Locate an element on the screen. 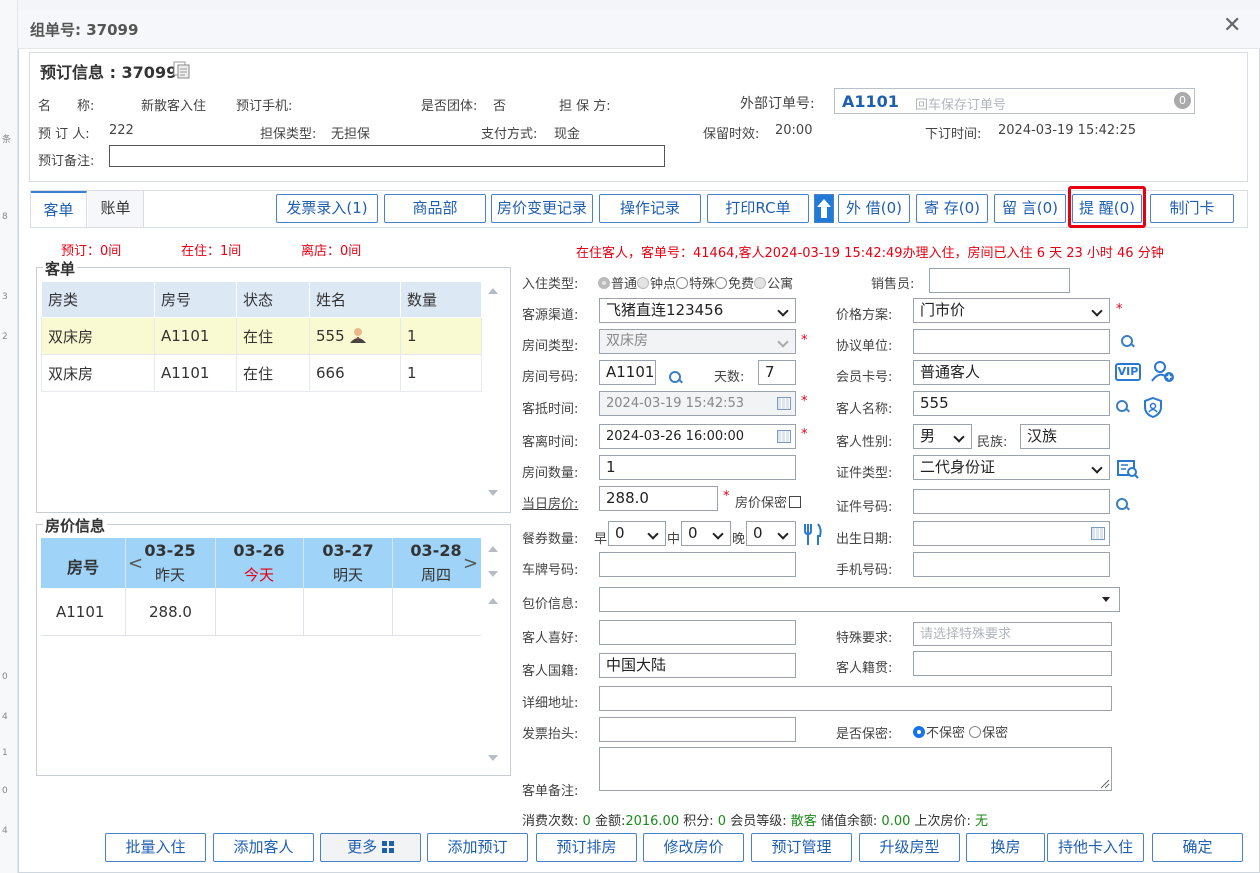 The height and width of the screenshot is (873, 1260). day-label-today: 今天 is located at coordinates (258, 575).